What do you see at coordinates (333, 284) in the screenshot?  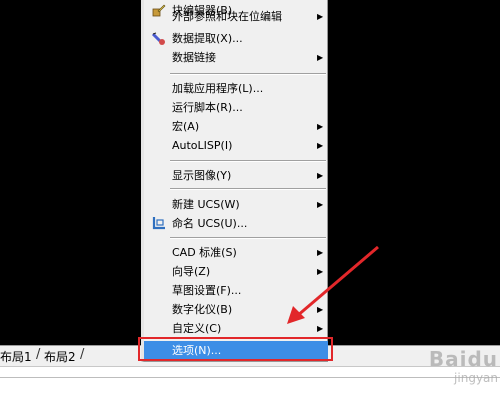 I see `annotation-arrow-icon` at bounding box center [333, 284].